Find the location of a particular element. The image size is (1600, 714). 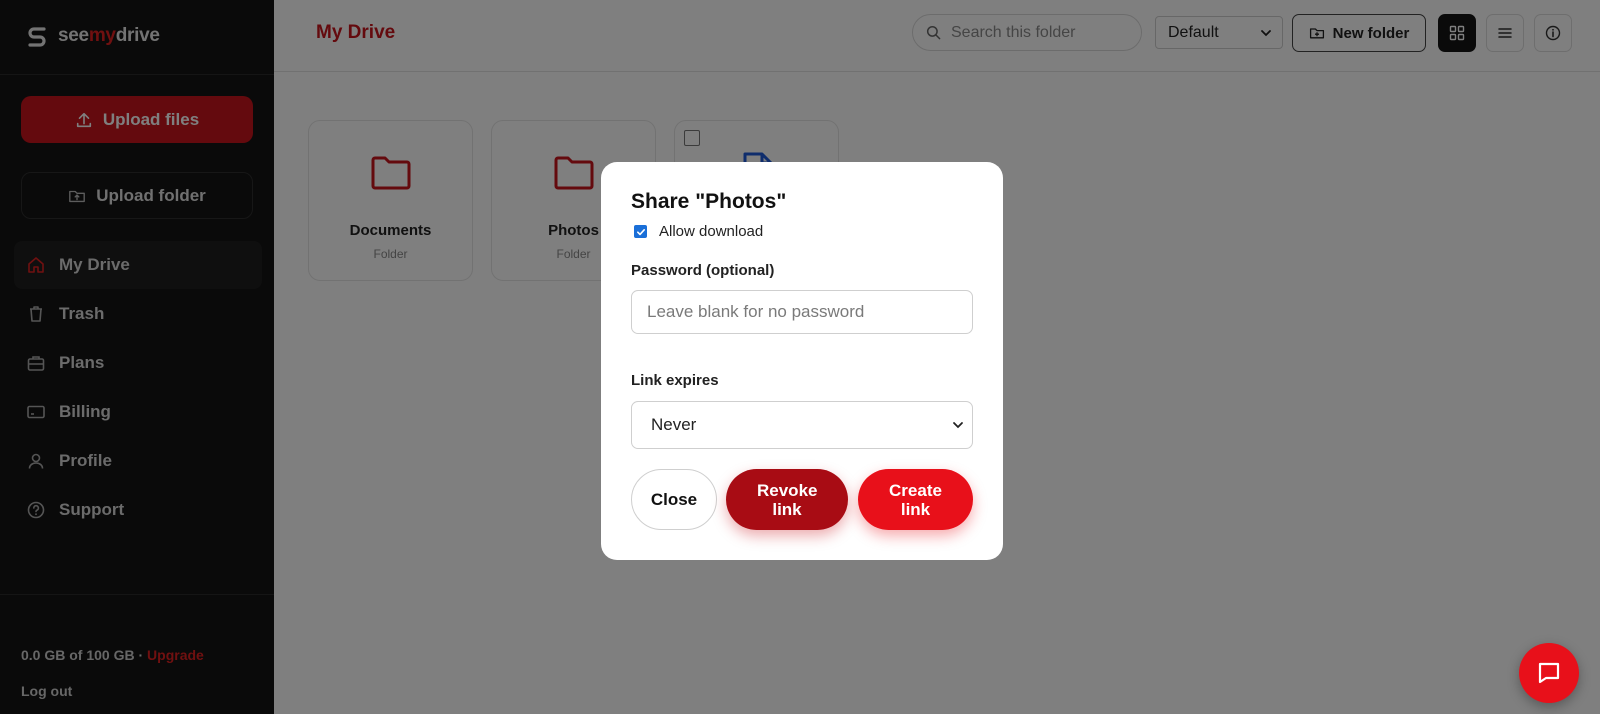

create-label: Create link is located at coordinates (915, 499).